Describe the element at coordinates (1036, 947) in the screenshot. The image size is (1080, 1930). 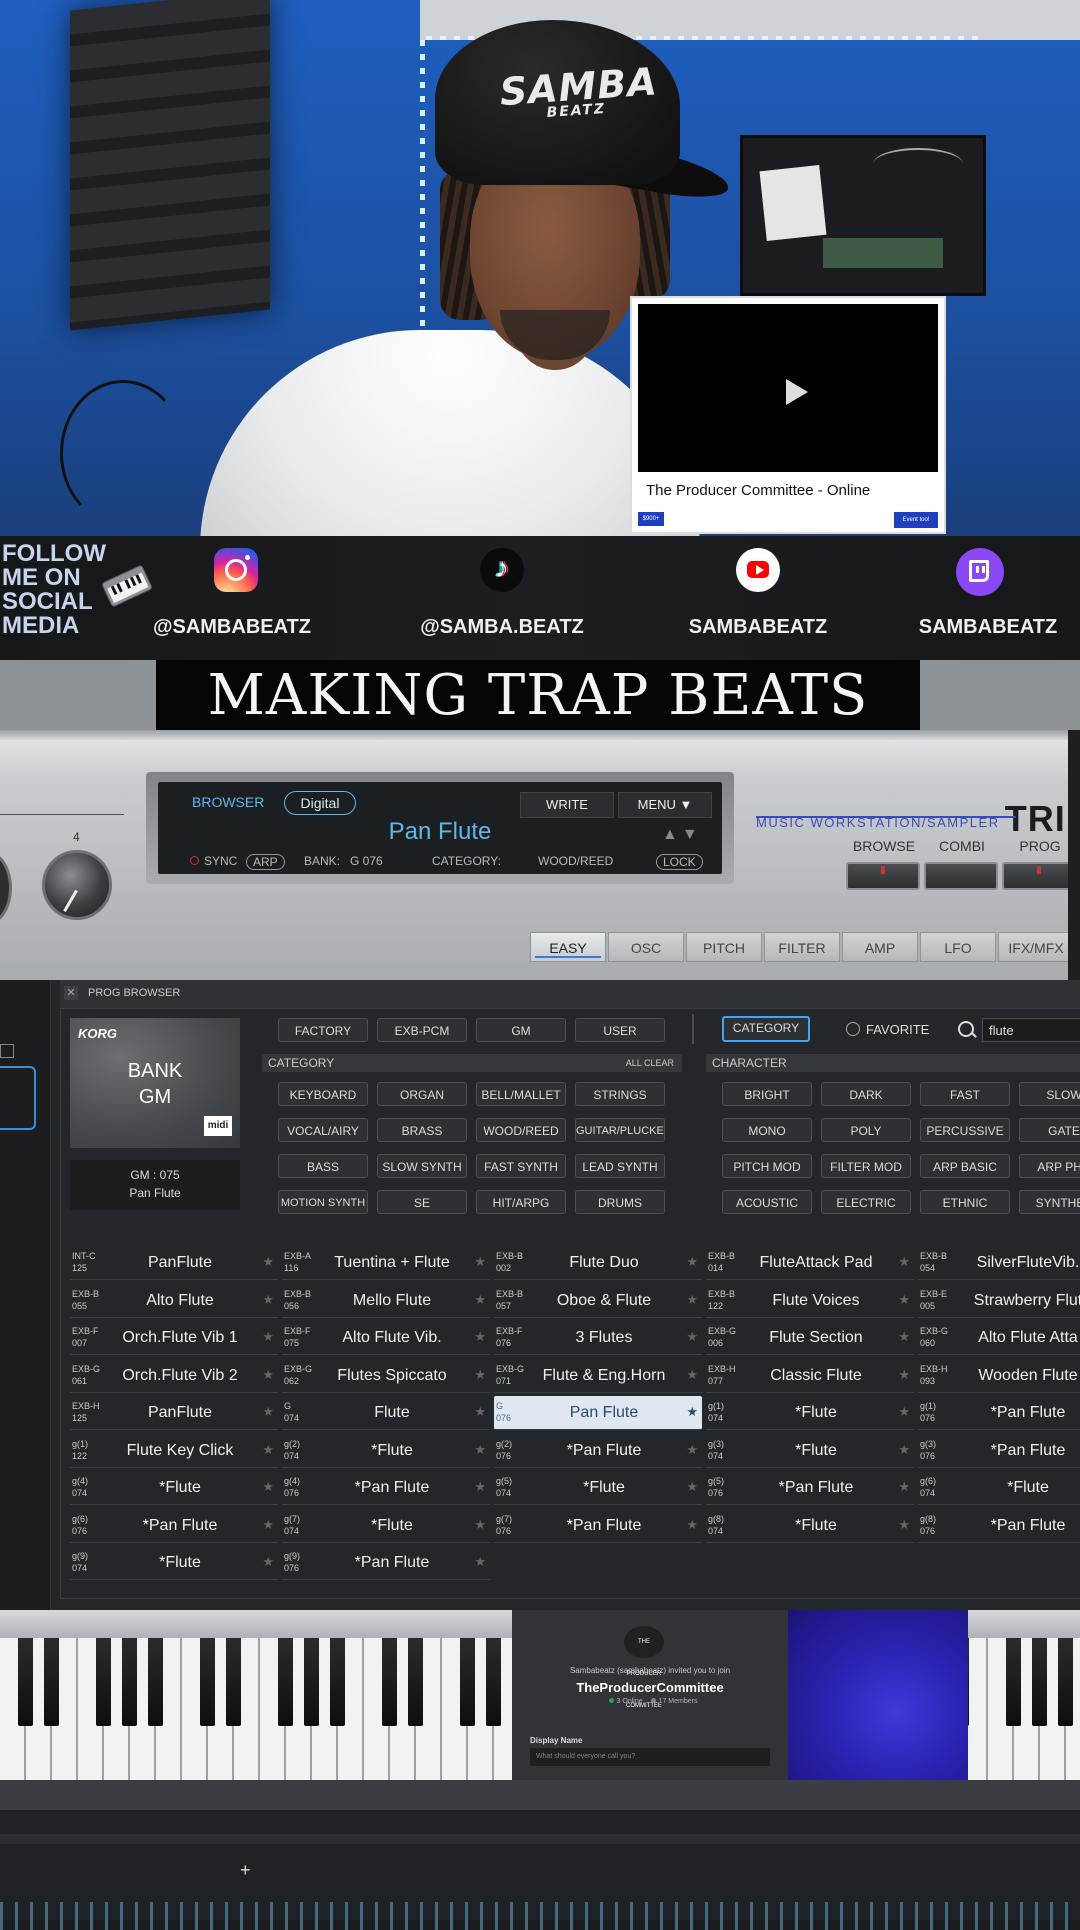
I see `tab-ifx-mfx: IFX/MFX` at that location.